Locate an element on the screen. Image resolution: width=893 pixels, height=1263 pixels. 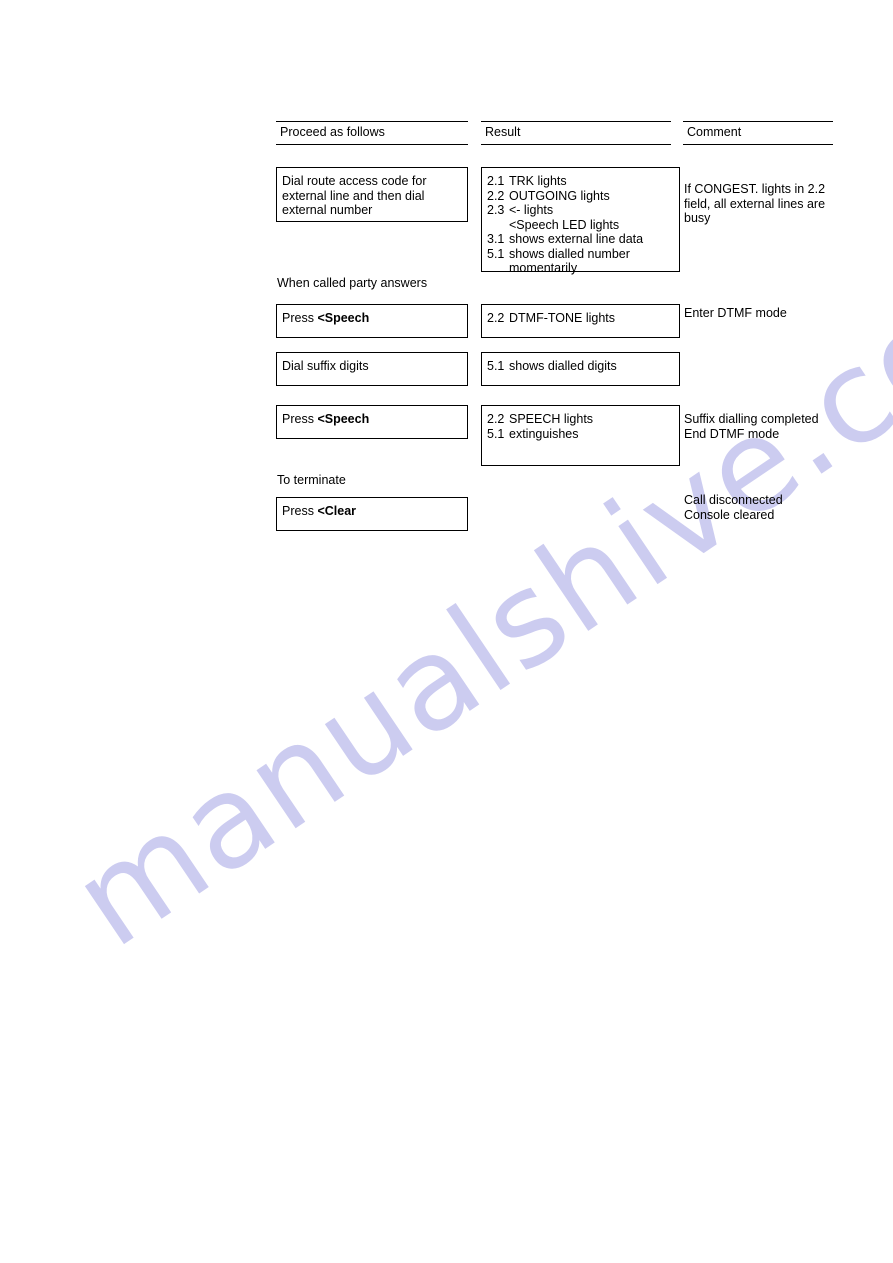
result-line: 5.1 shows dialled number is located at coordinates (583, 254).